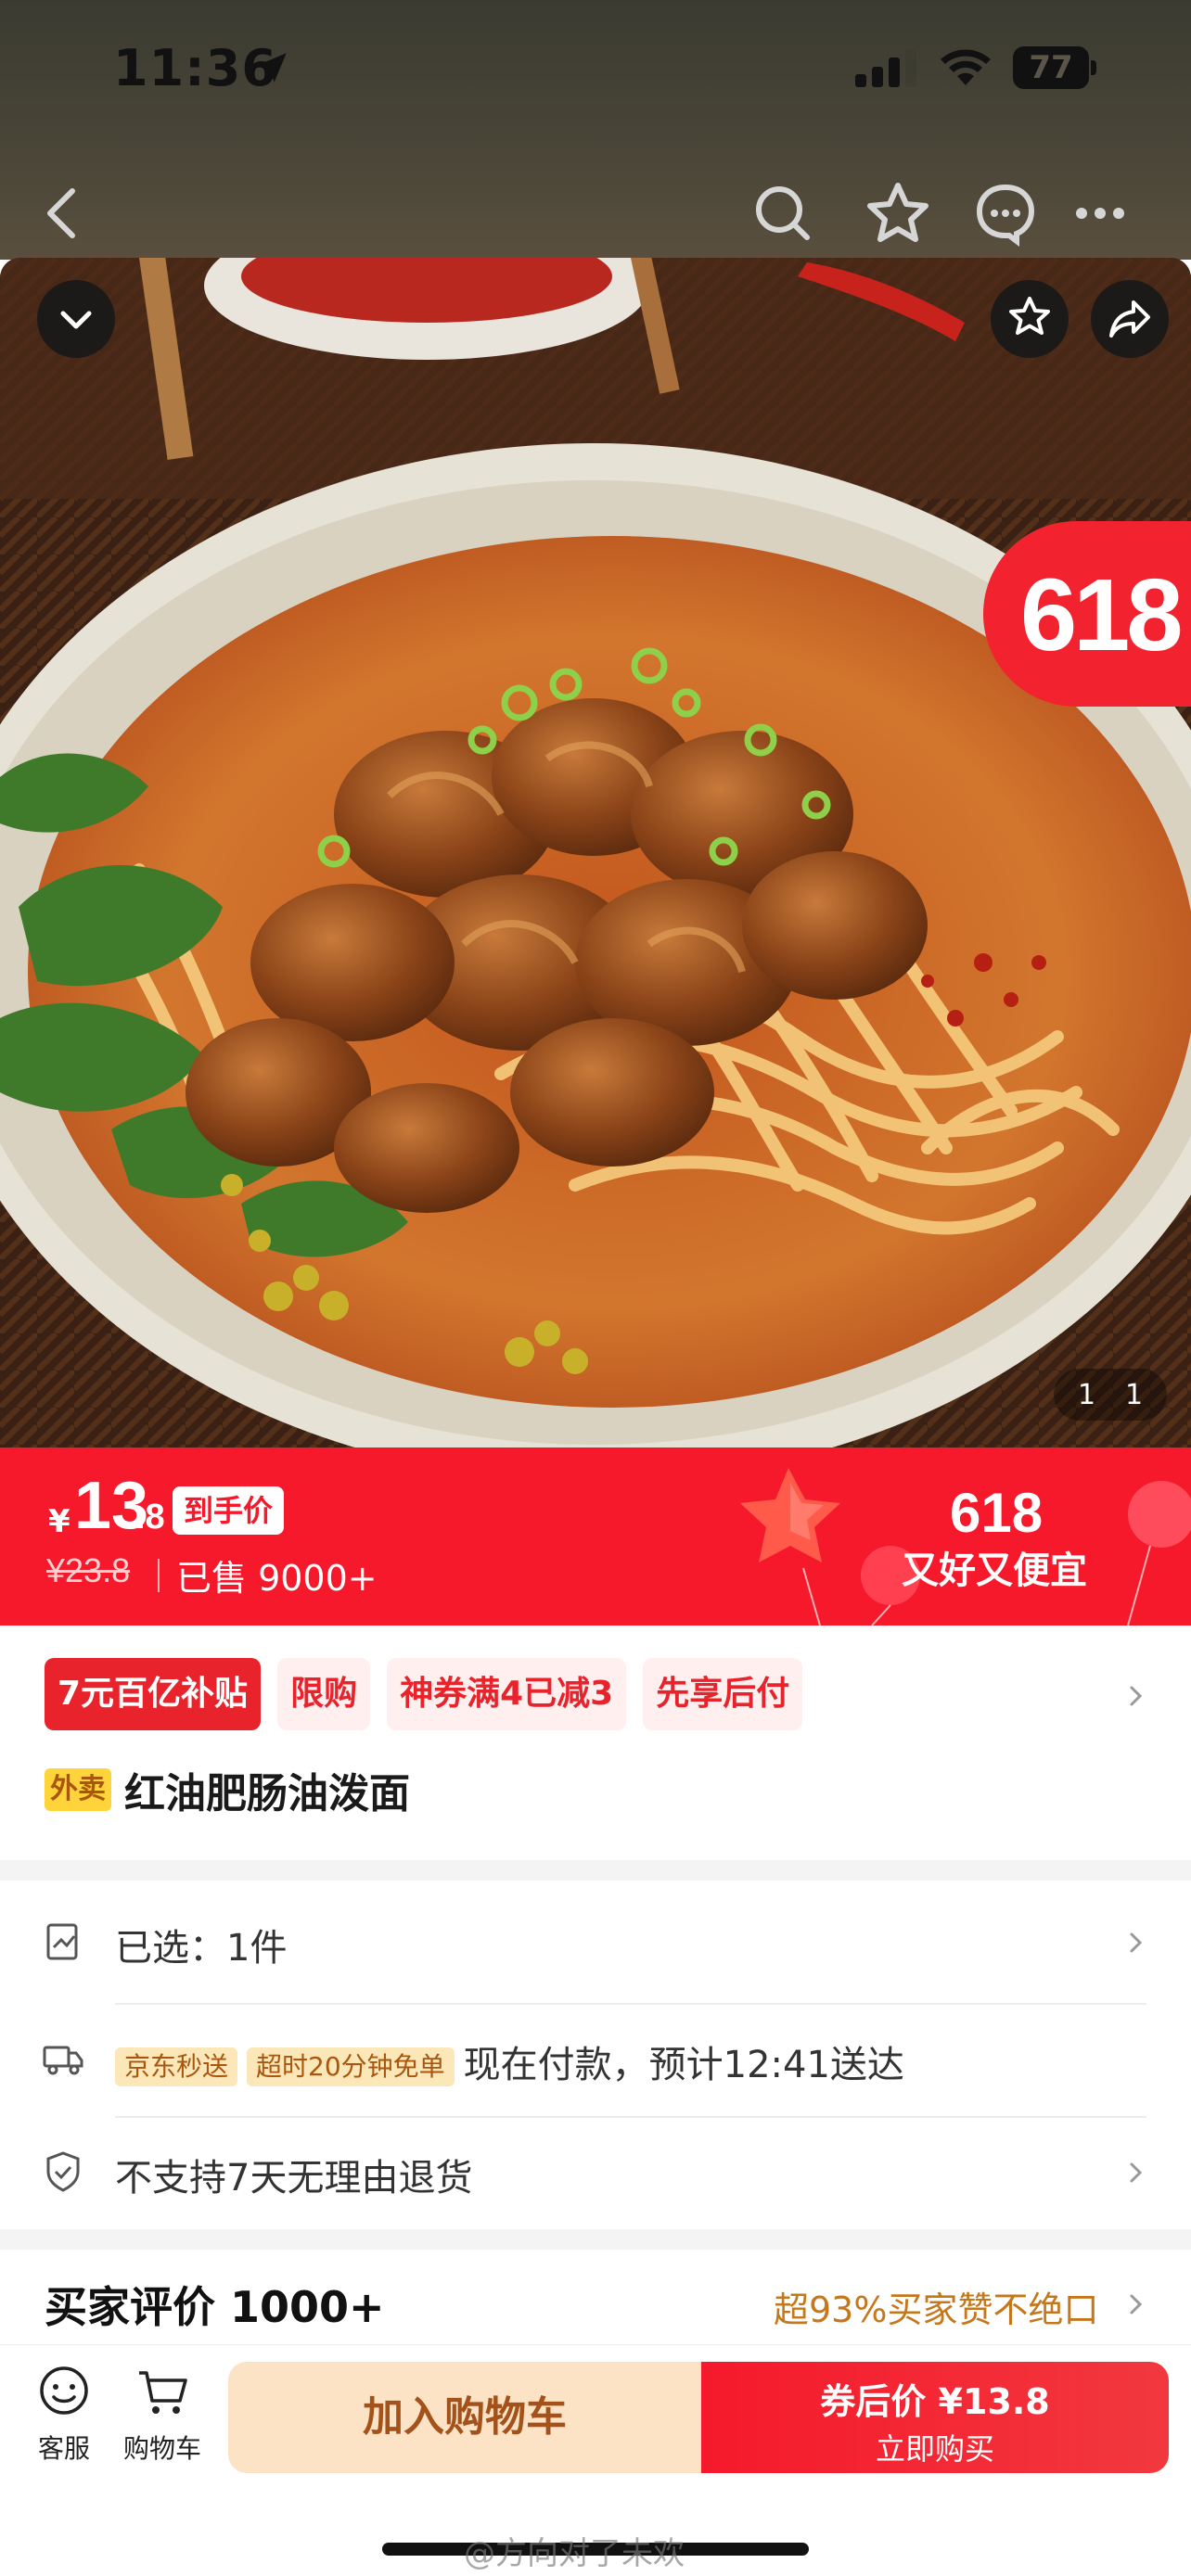 The height and width of the screenshot is (2576, 1191). I want to click on buy-price-label: 券后价 ¥13.8, so click(935, 2401).